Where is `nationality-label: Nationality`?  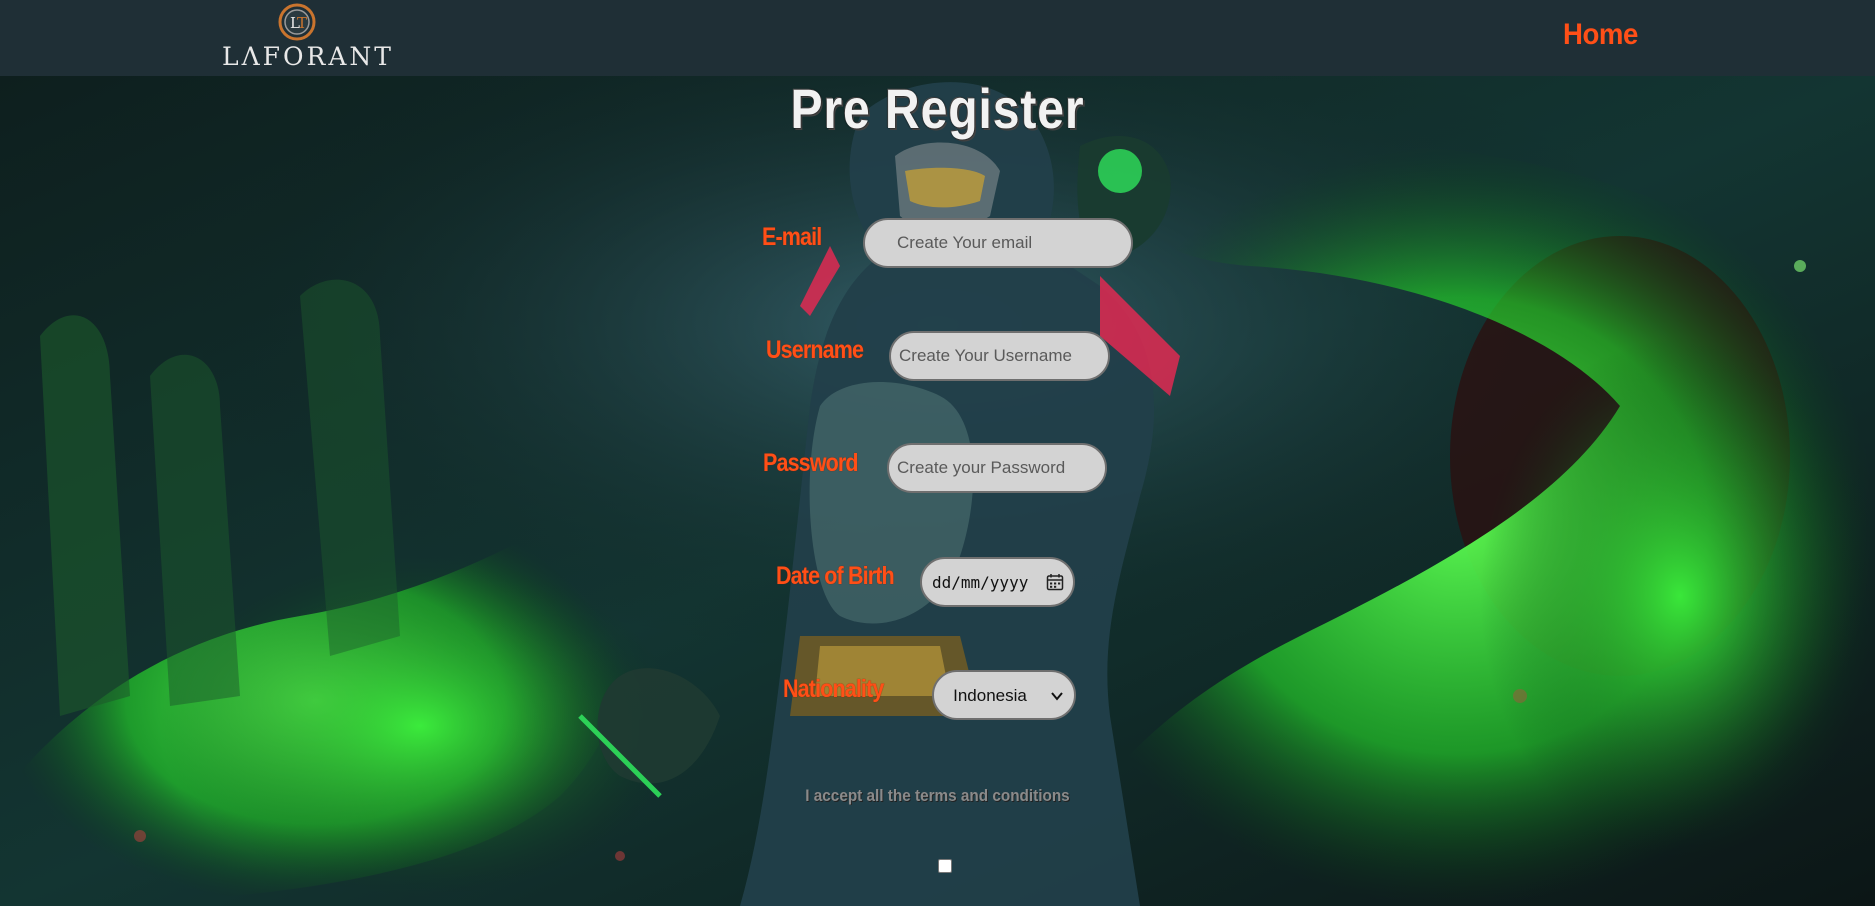
nationality-label: Nationality is located at coordinates (833, 689).